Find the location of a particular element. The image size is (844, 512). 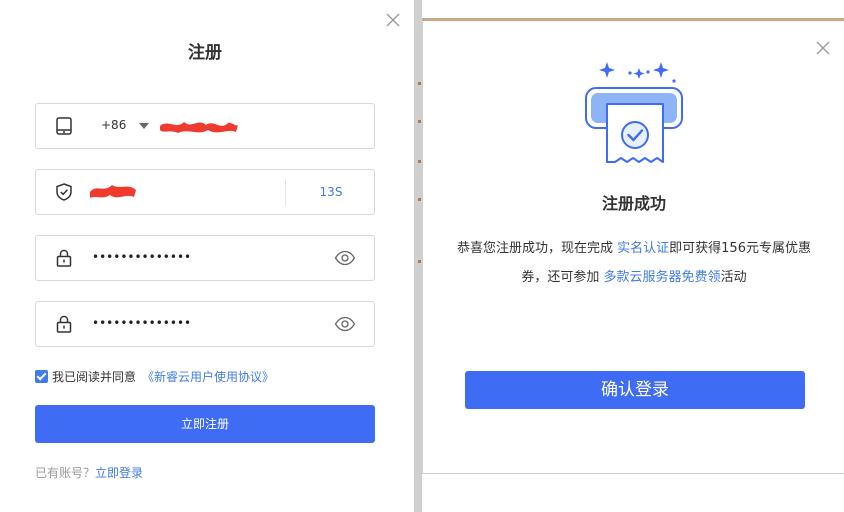

free-server-link: 多款云服务器免费领 is located at coordinates (662, 277).